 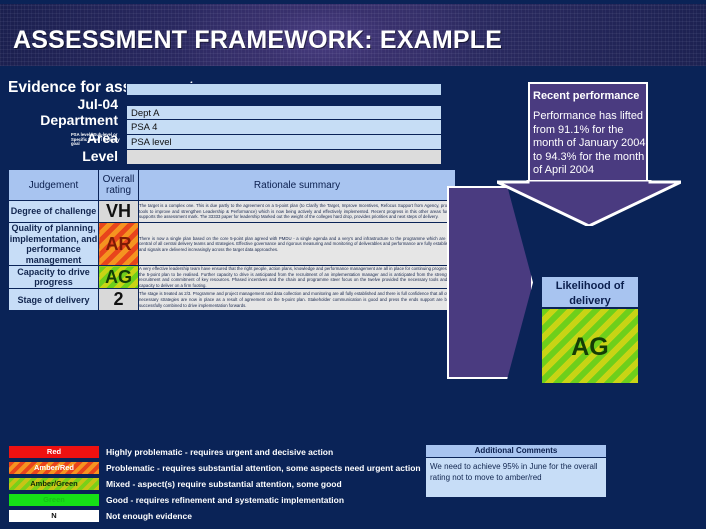 What do you see at coordinates (118, 211) in the screenshot?
I see `overall-rating-cell: VH` at bounding box center [118, 211].